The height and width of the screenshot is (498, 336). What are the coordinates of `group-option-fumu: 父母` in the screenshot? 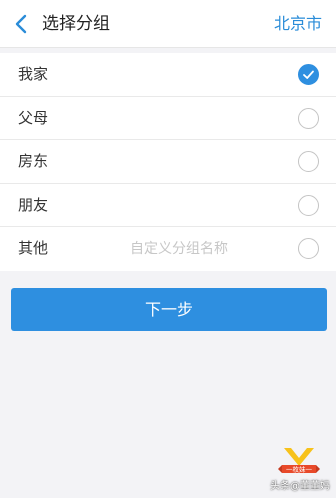 It's located at (168, 119).